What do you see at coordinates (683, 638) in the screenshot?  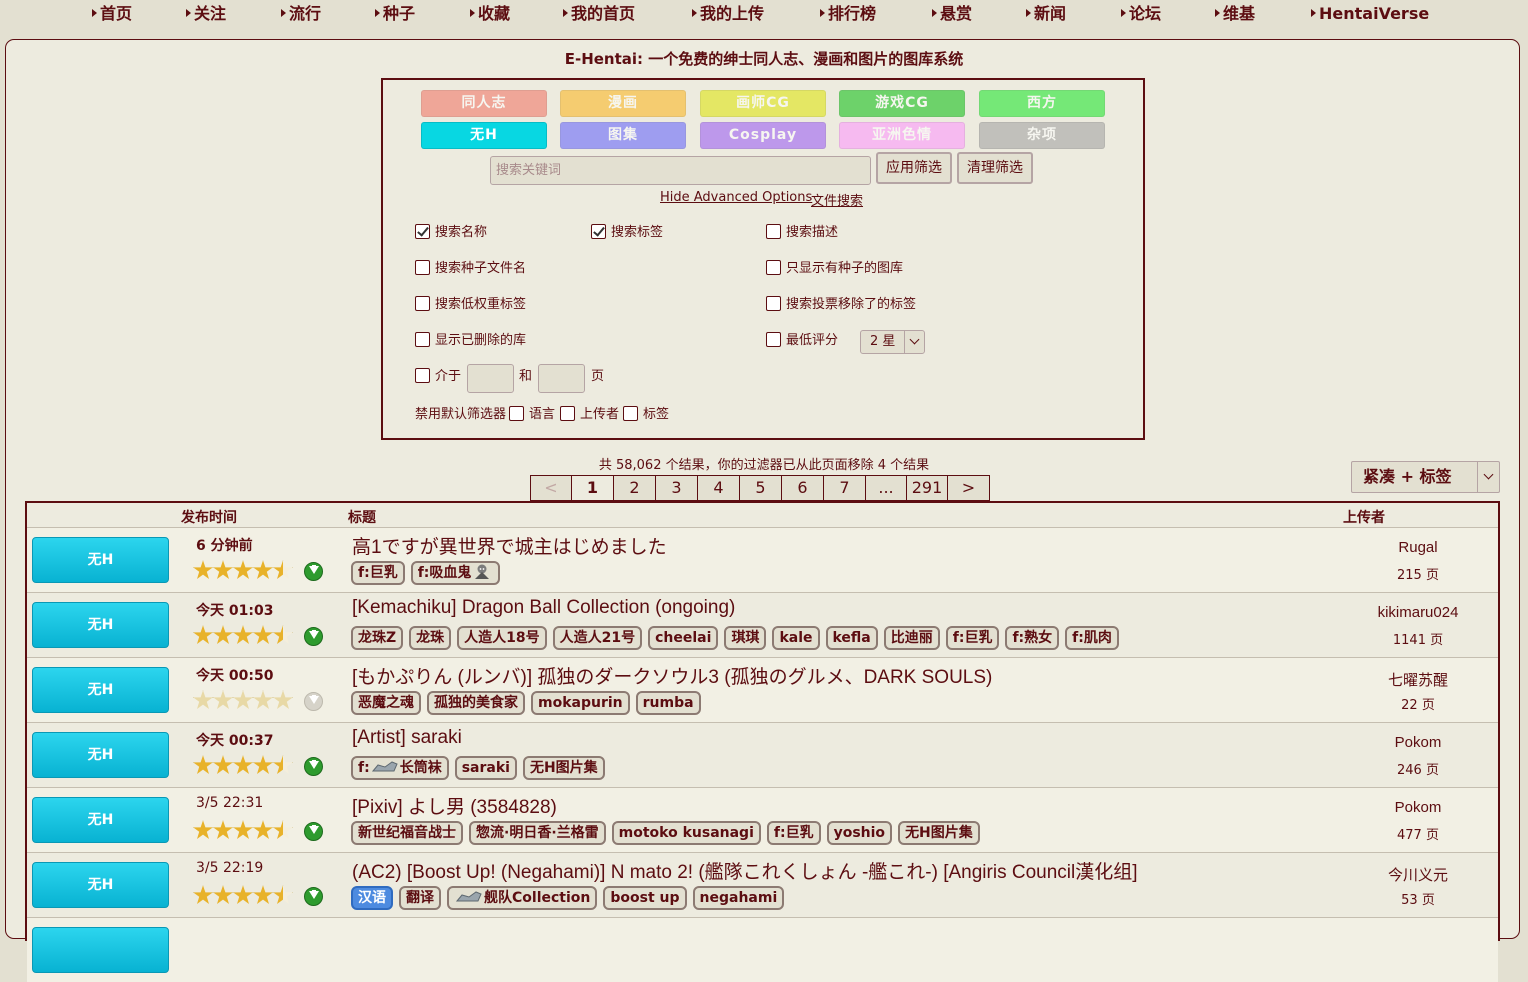 I see `tag-item: cheelai` at bounding box center [683, 638].